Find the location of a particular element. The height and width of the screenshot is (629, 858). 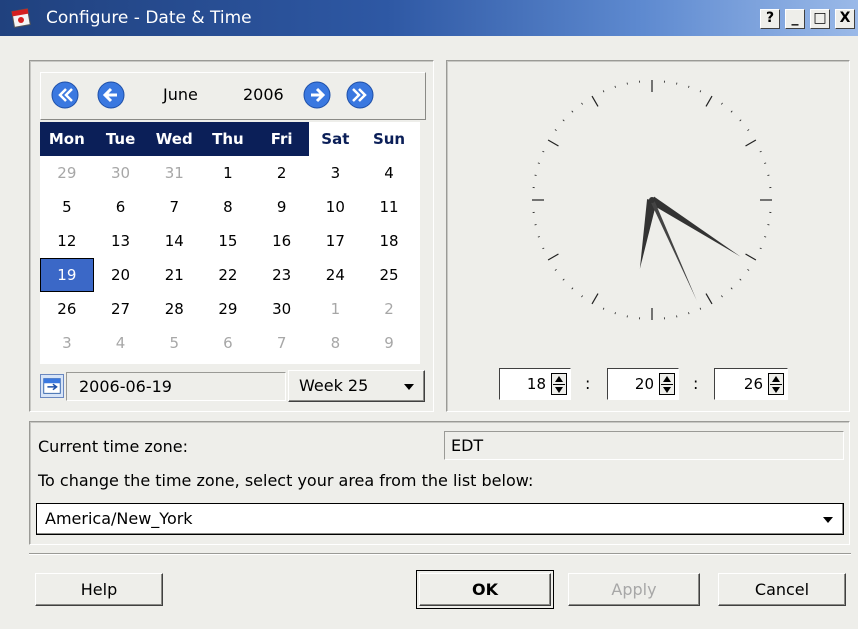

calendar-day: 25 is located at coordinates (389, 275).